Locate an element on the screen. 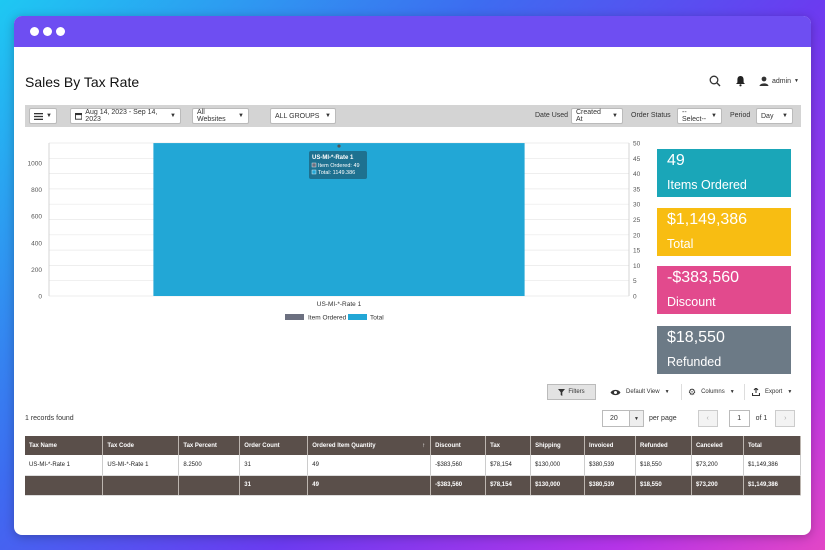  page-title: Sales By Tax Rate is located at coordinates (82, 82).